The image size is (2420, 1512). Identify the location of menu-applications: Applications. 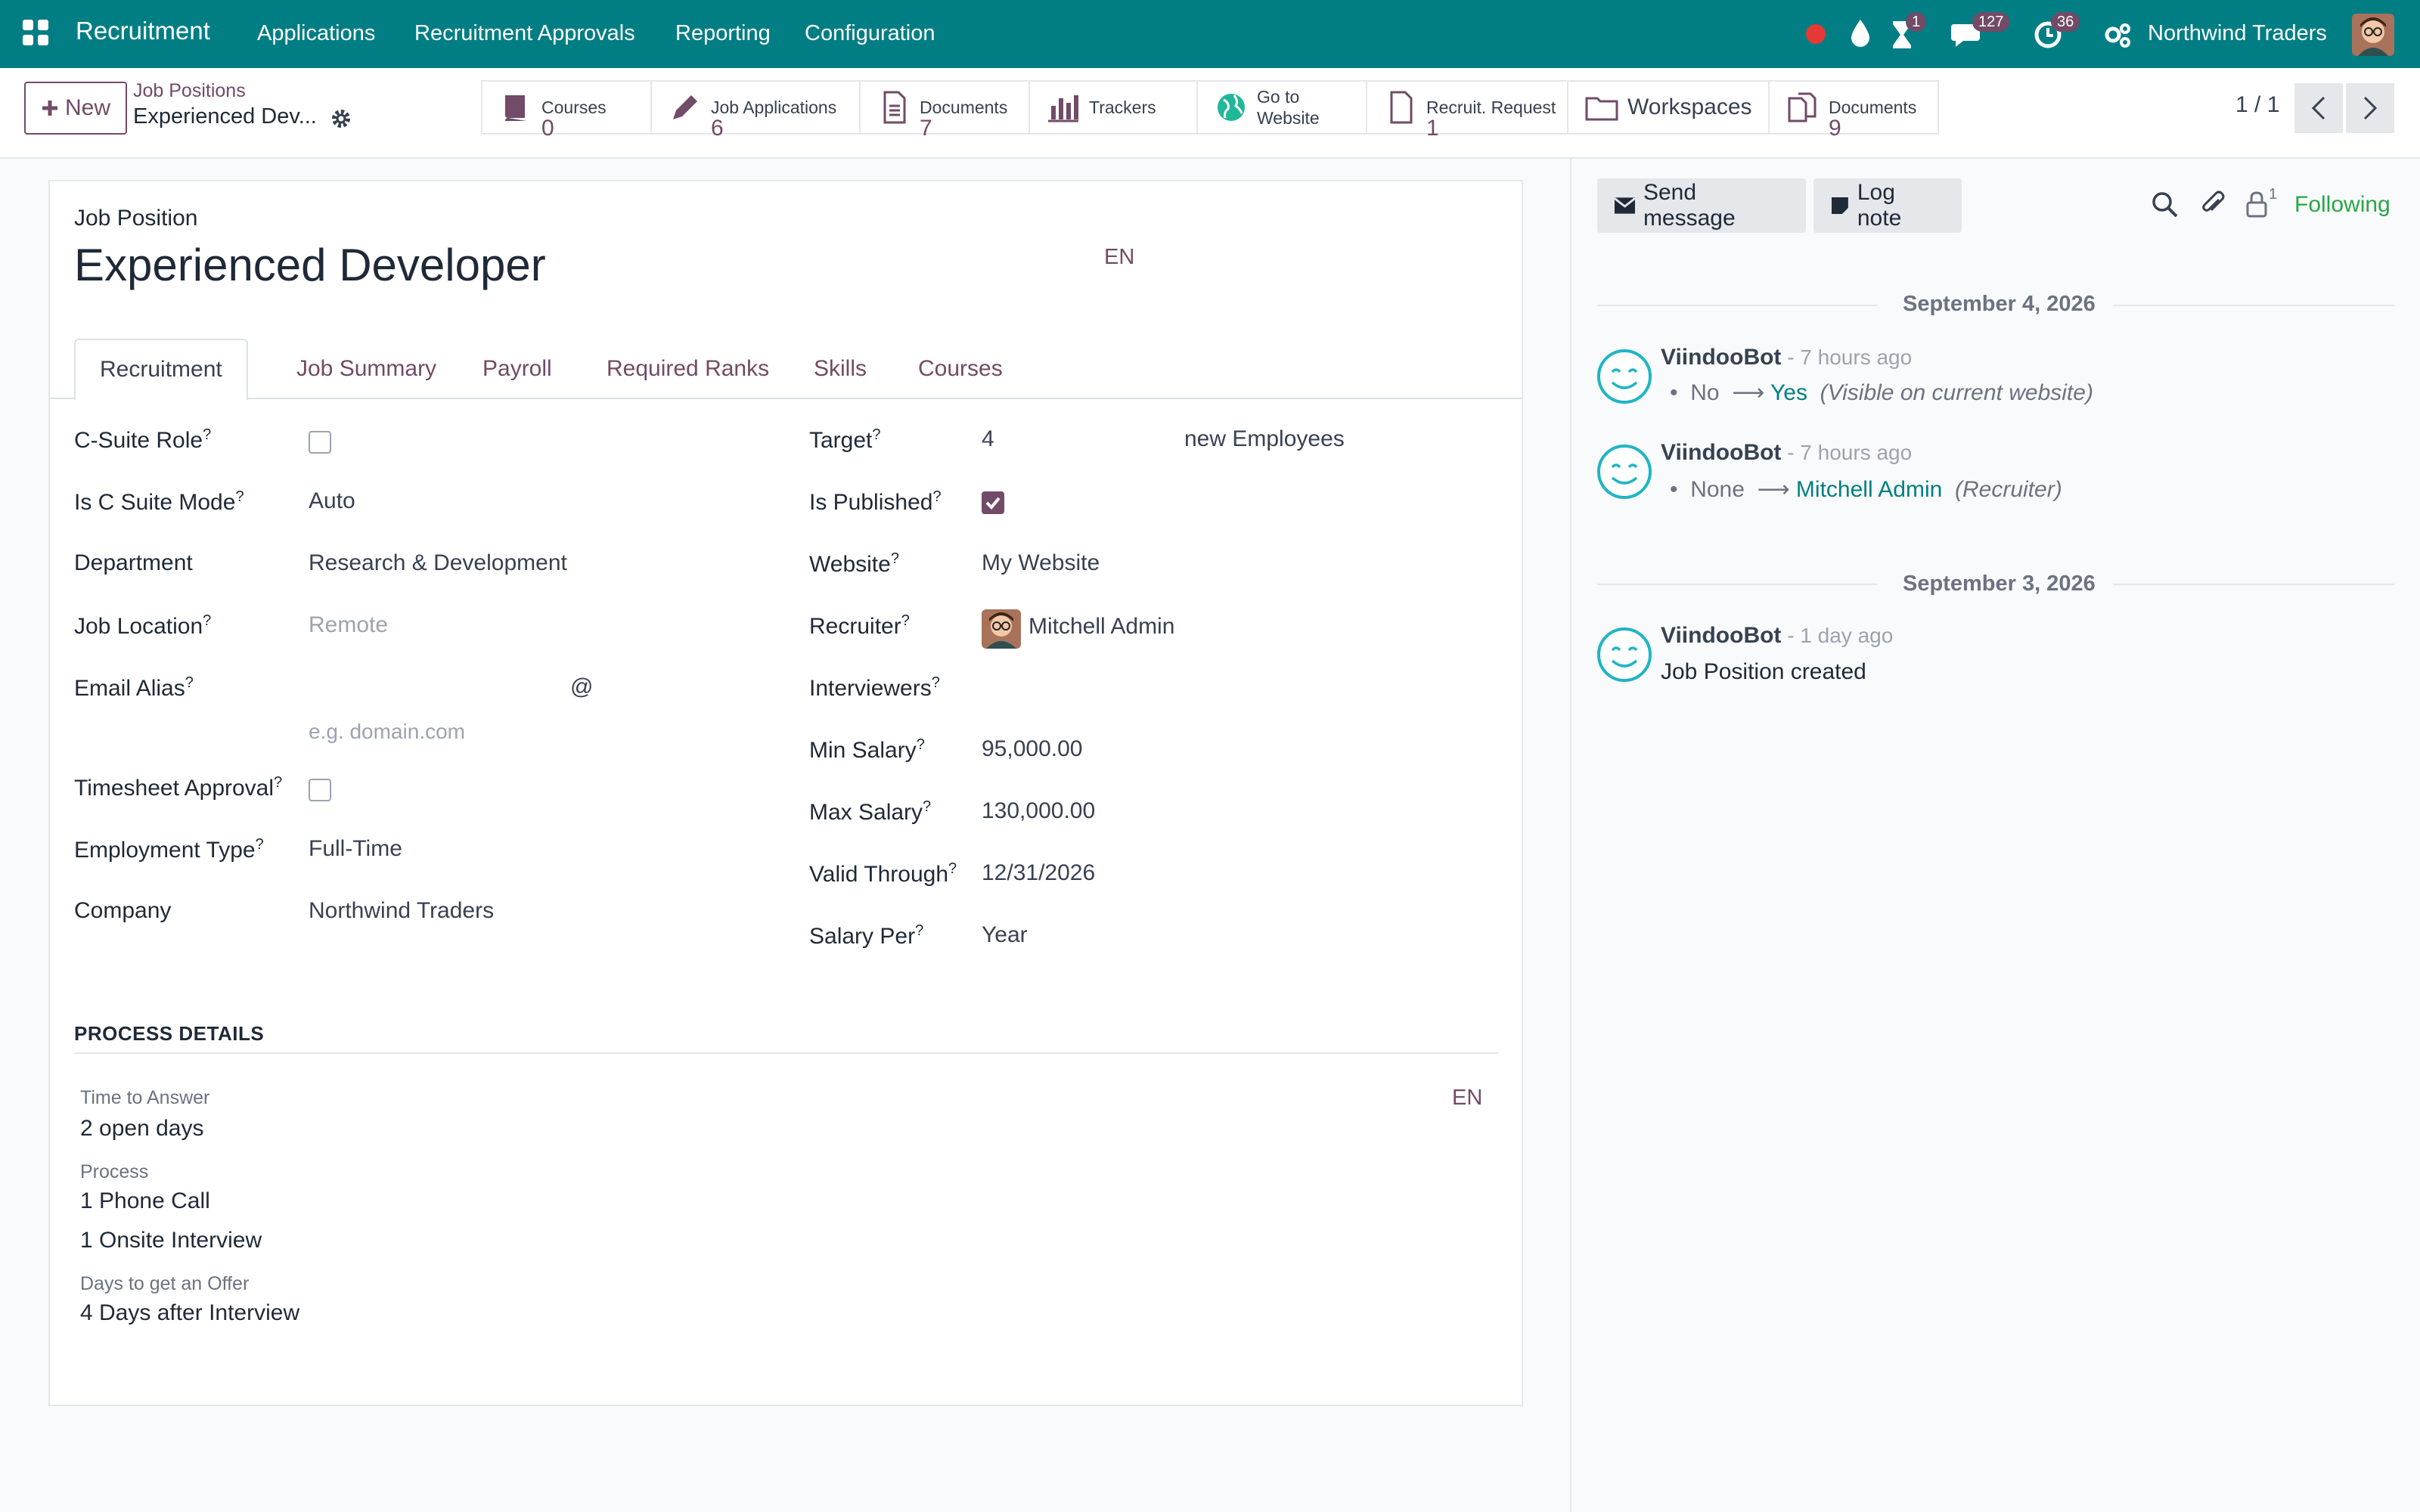
(316, 34).